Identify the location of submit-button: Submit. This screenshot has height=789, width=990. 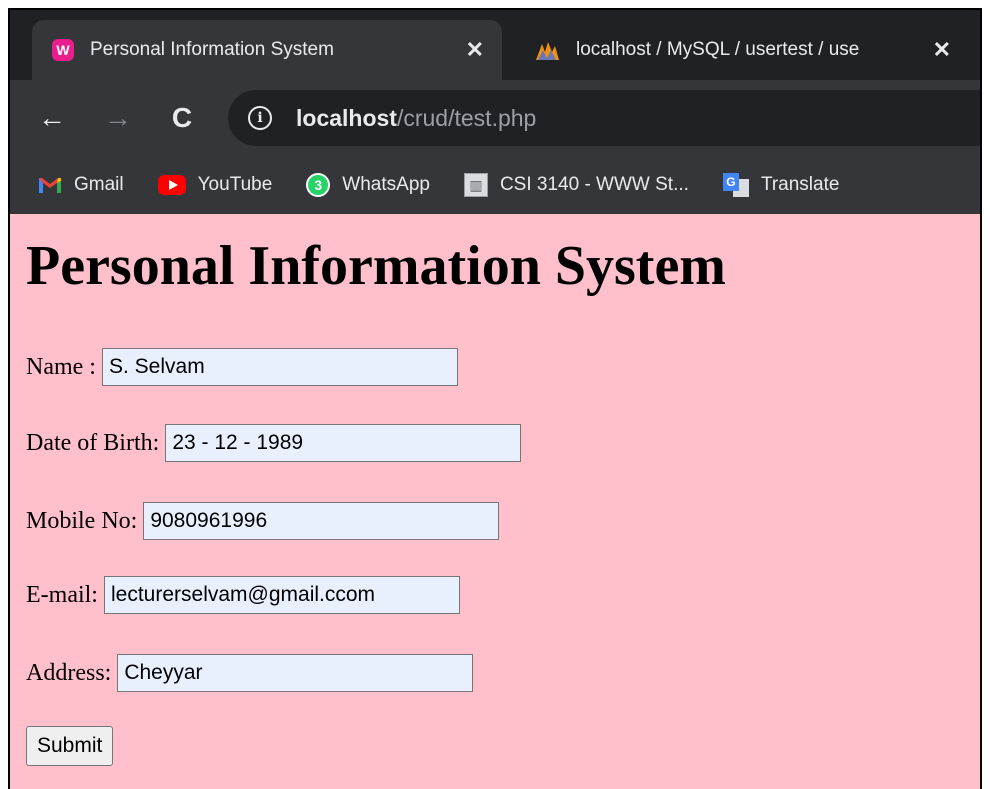
(70, 746).